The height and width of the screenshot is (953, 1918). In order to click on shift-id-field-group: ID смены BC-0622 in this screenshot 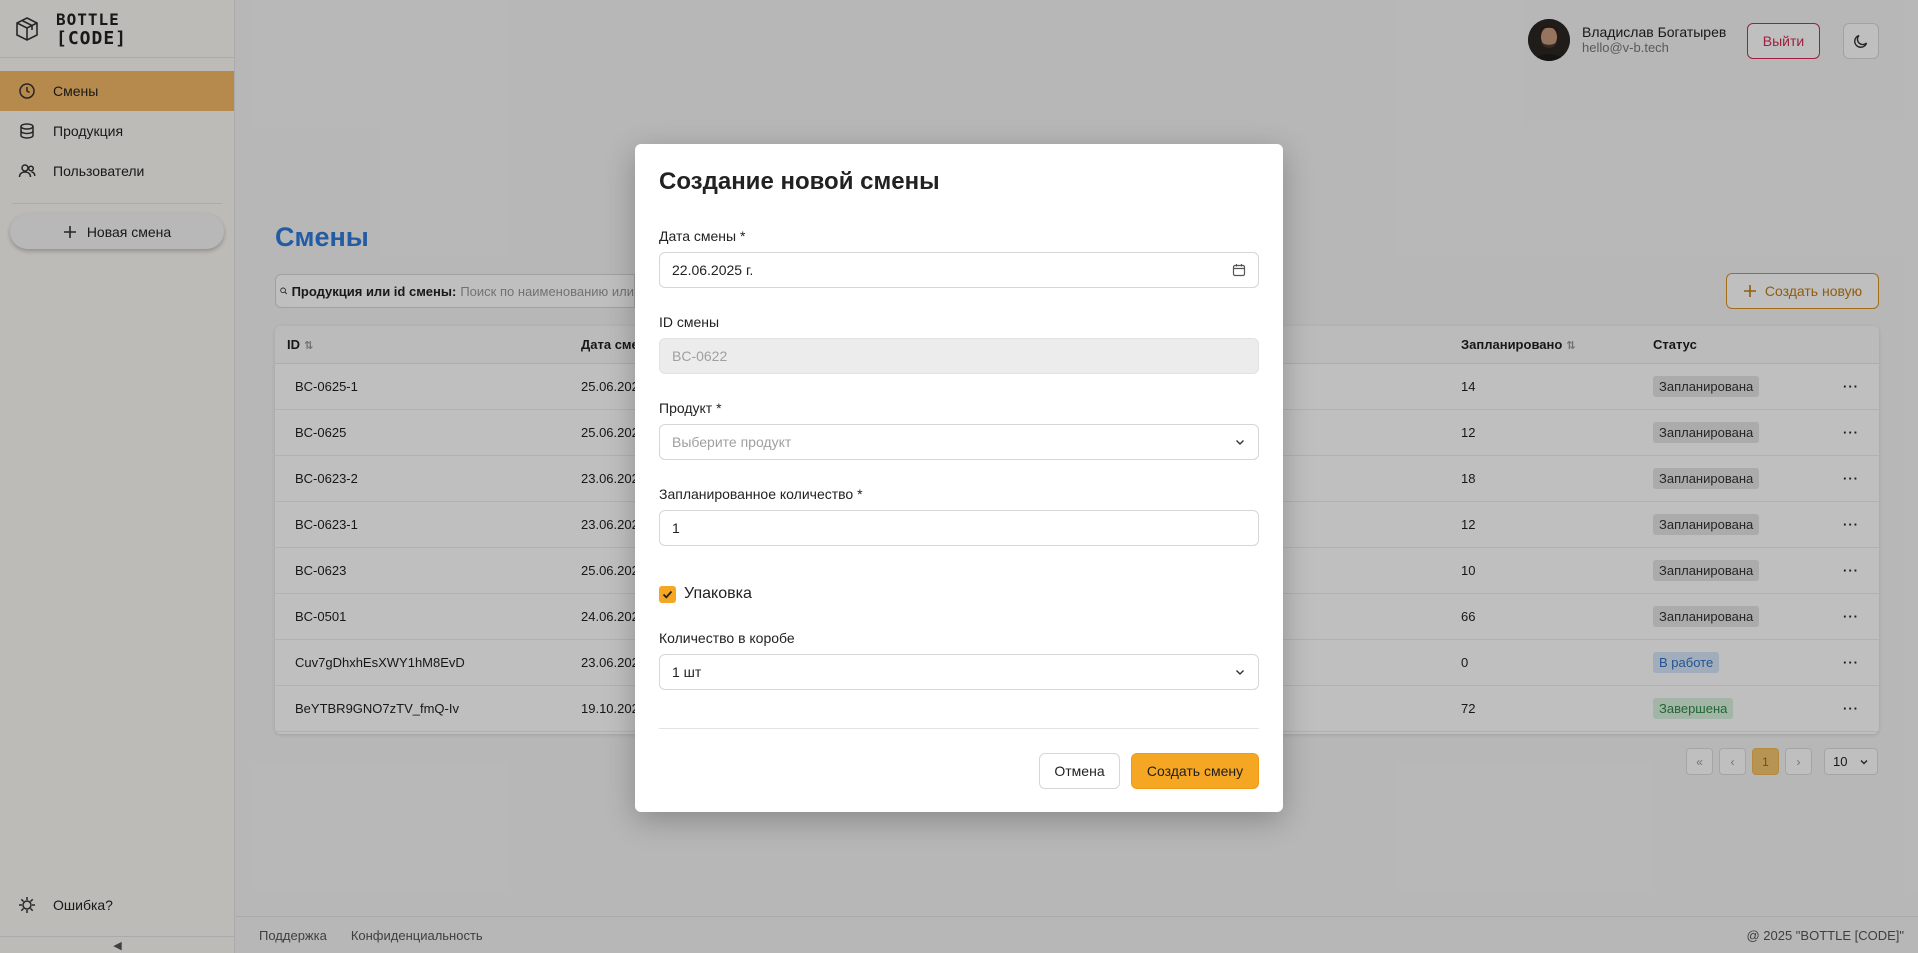, I will do `click(959, 344)`.